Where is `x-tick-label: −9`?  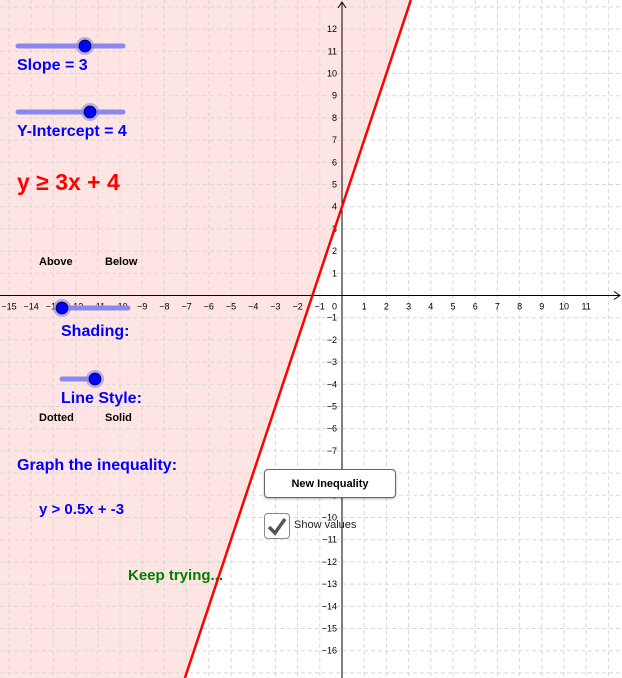
x-tick-label: −9 is located at coordinates (142, 307).